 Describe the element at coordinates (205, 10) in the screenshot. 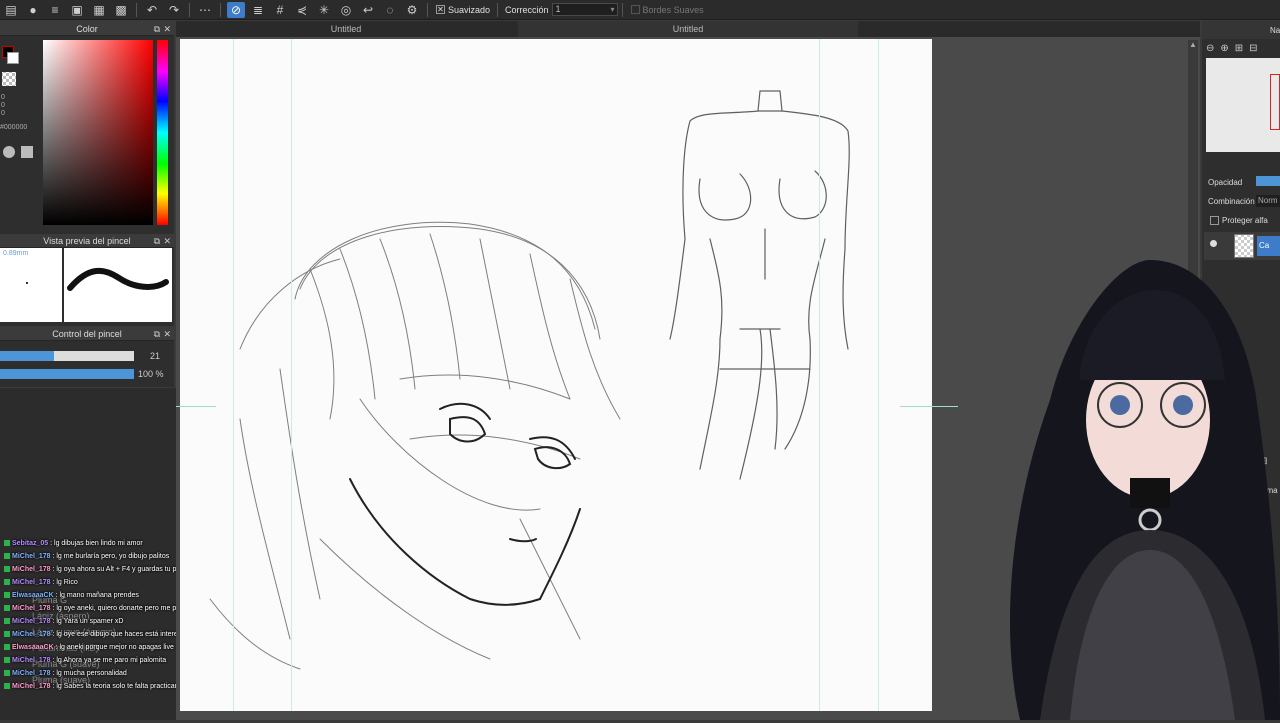

I see `select-none-icon: ⋯` at that location.